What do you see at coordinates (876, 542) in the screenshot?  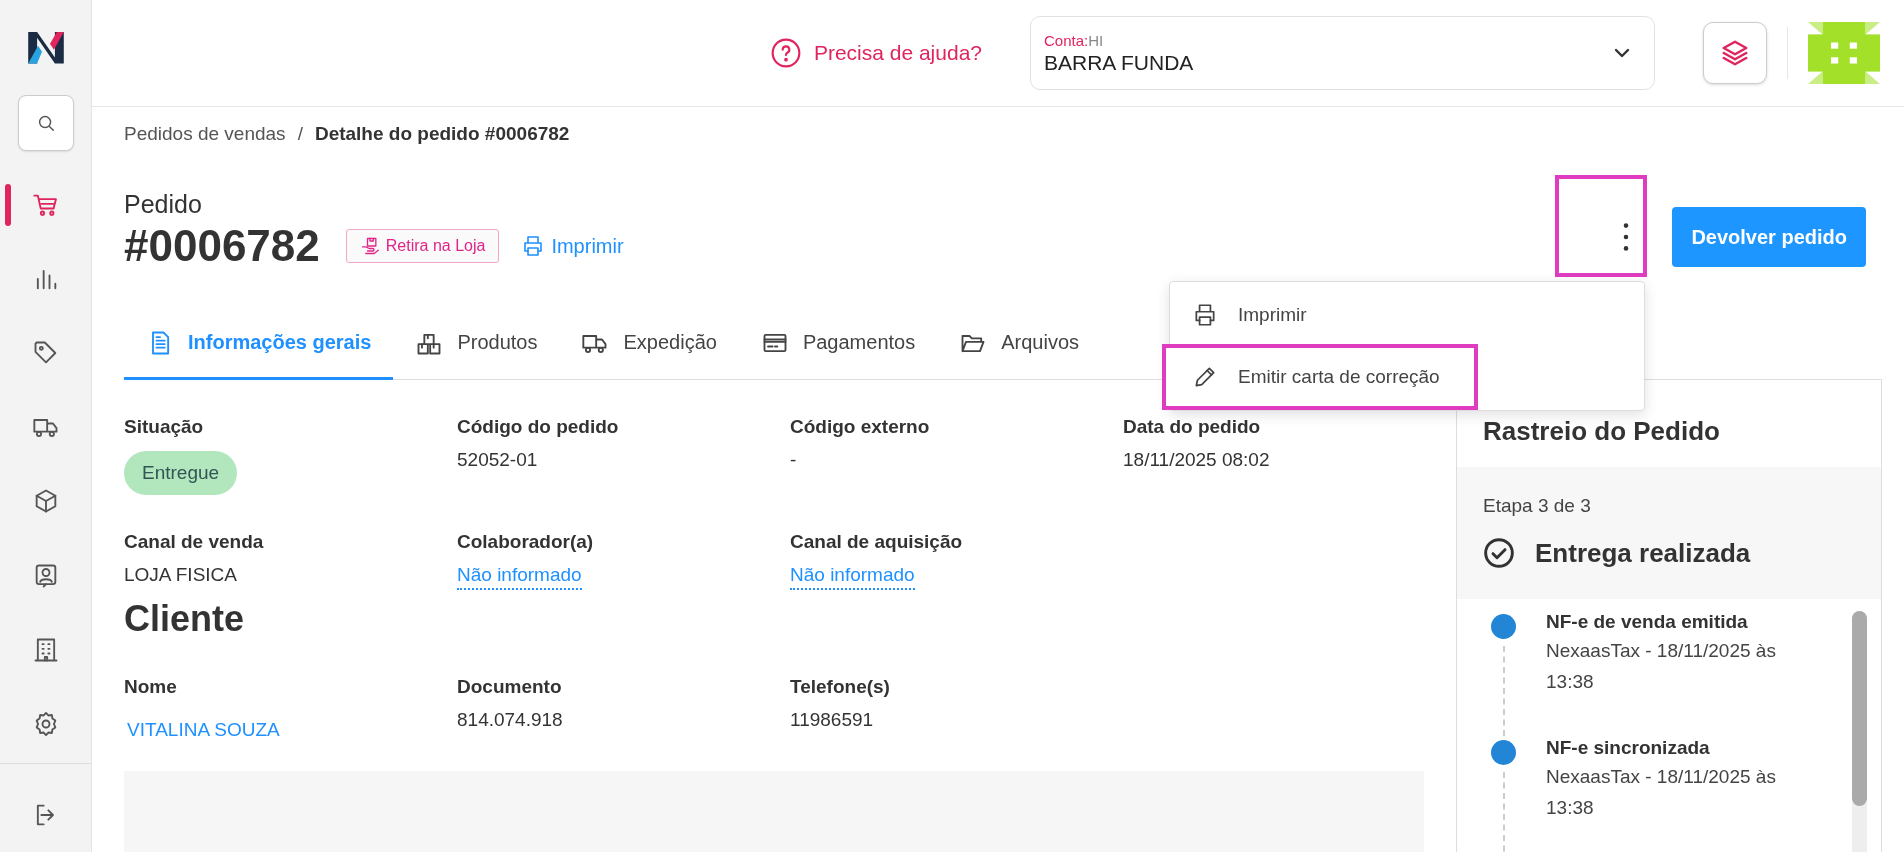 I see `field-label: Canal de aquisição` at bounding box center [876, 542].